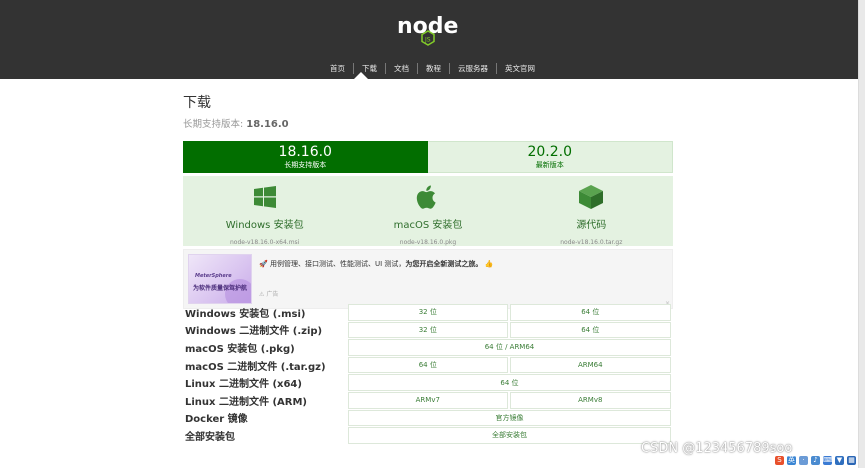  I want to click on tab-lts-label: 长期支持版本, so click(305, 165).